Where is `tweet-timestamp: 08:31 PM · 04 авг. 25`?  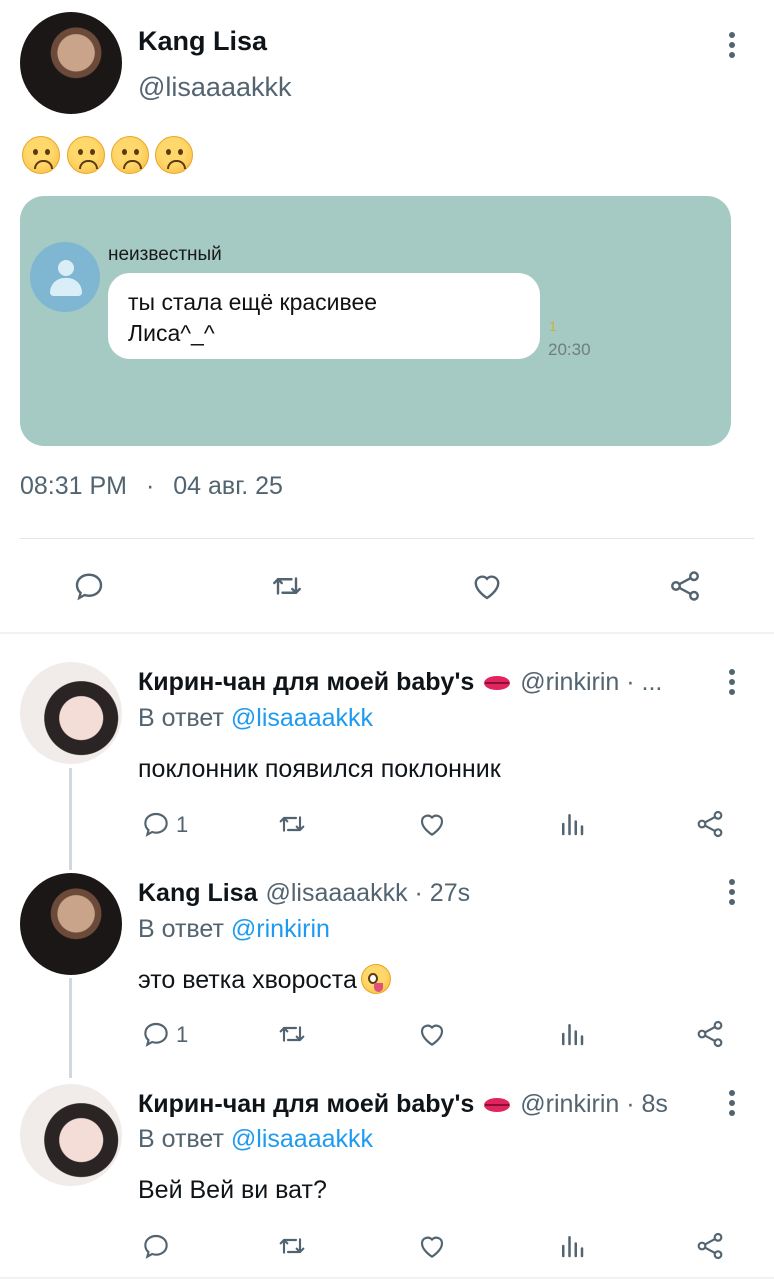 tweet-timestamp: 08:31 PM · 04 авг. 25 is located at coordinates (151, 486).